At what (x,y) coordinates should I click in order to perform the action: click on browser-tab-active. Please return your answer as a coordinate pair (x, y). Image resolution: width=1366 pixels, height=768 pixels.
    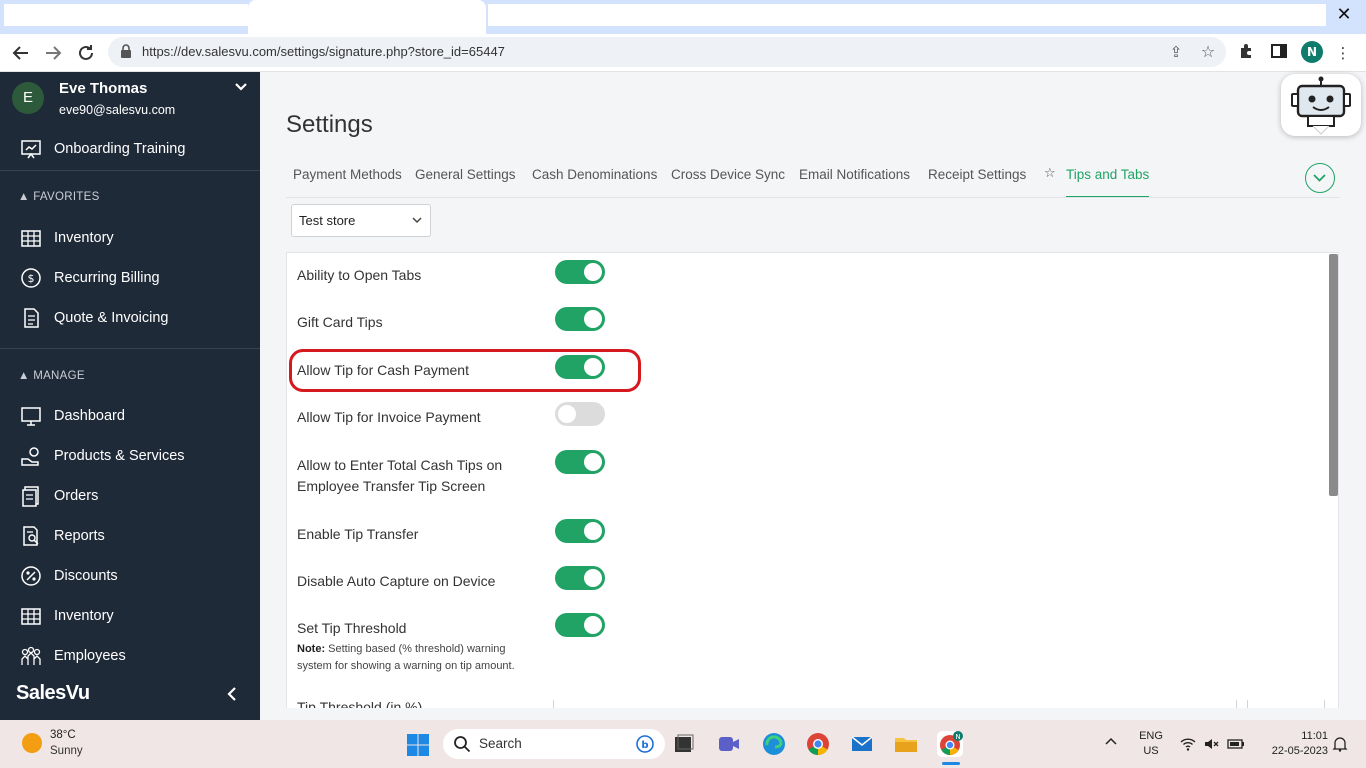
    Looking at the image, I should click on (367, 17).